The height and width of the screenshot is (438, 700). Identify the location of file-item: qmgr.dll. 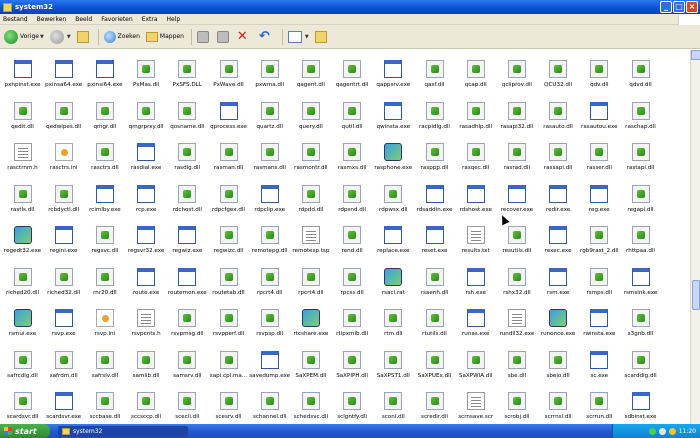
(104, 111).